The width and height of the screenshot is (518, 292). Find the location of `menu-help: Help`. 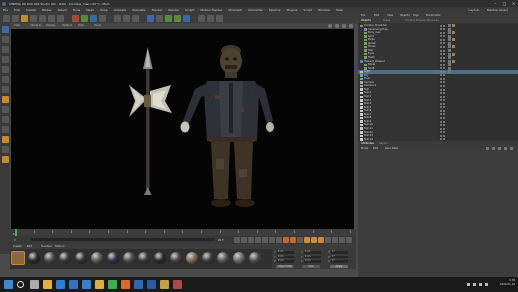

menu-help: Help is located at coordinates (339, 10).